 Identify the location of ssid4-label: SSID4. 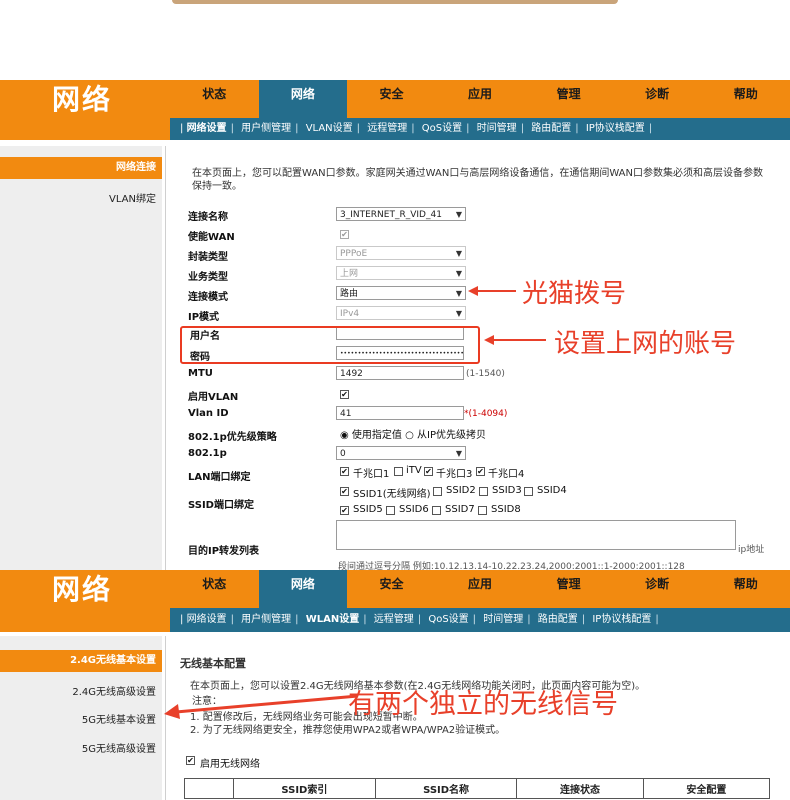
(552, 490).